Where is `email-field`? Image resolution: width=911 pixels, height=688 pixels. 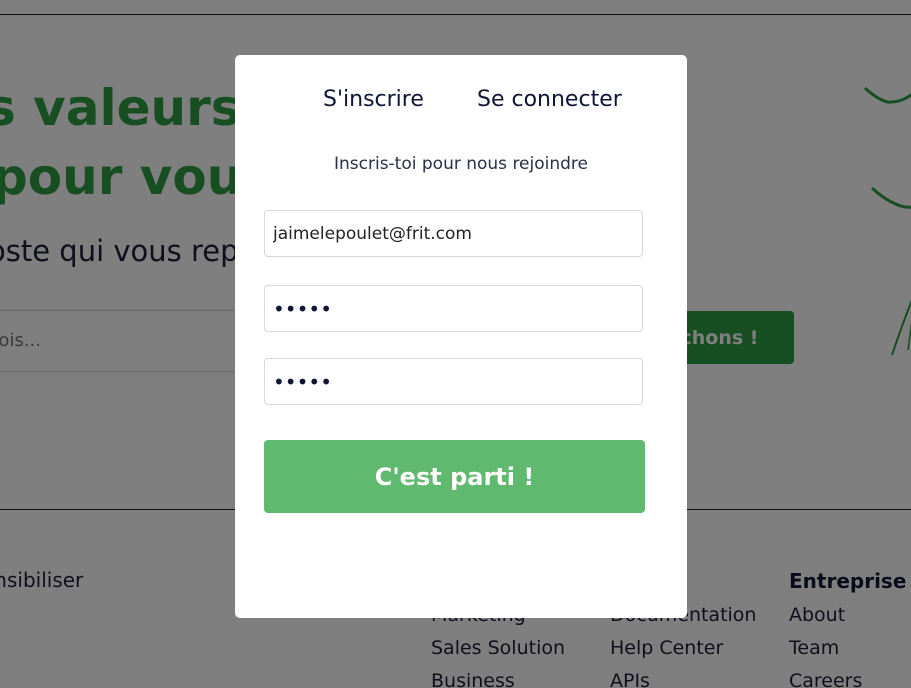
email-field is located at coordinates (453, 233).